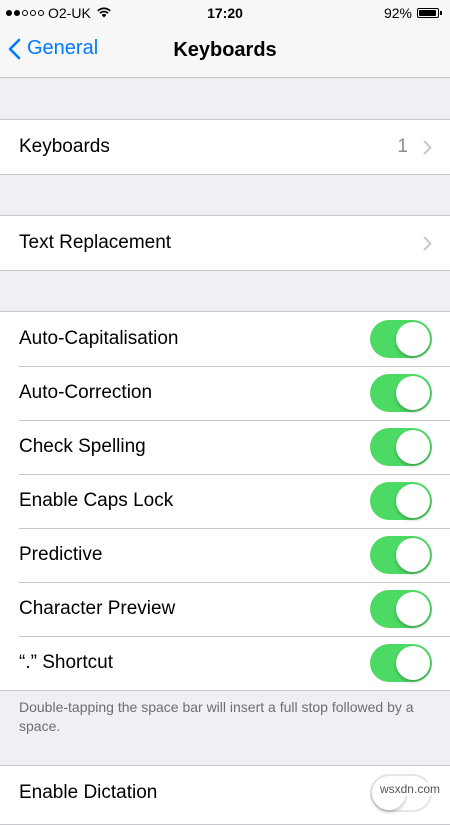  I want to click on auto-capitalisation-row: Auto-Capitalisation, so click(225, 339).